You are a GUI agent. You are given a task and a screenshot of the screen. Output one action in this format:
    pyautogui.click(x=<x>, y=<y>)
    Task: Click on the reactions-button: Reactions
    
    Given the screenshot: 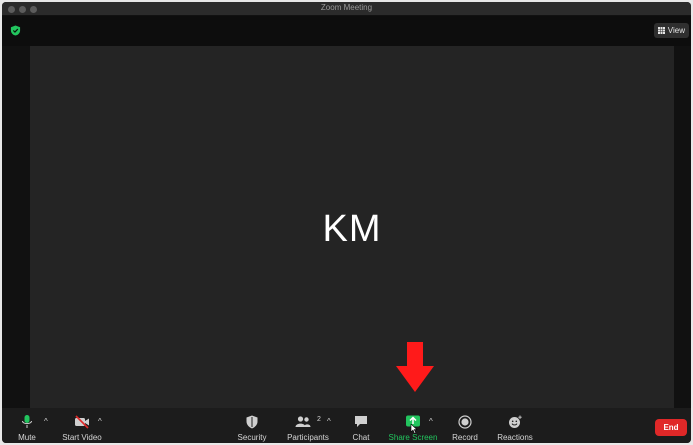 What is the action you would take?
    pyautogui.click(x=515, y=425)
    